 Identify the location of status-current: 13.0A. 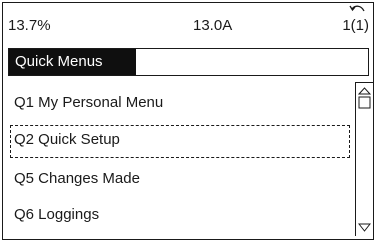
(213, 25).